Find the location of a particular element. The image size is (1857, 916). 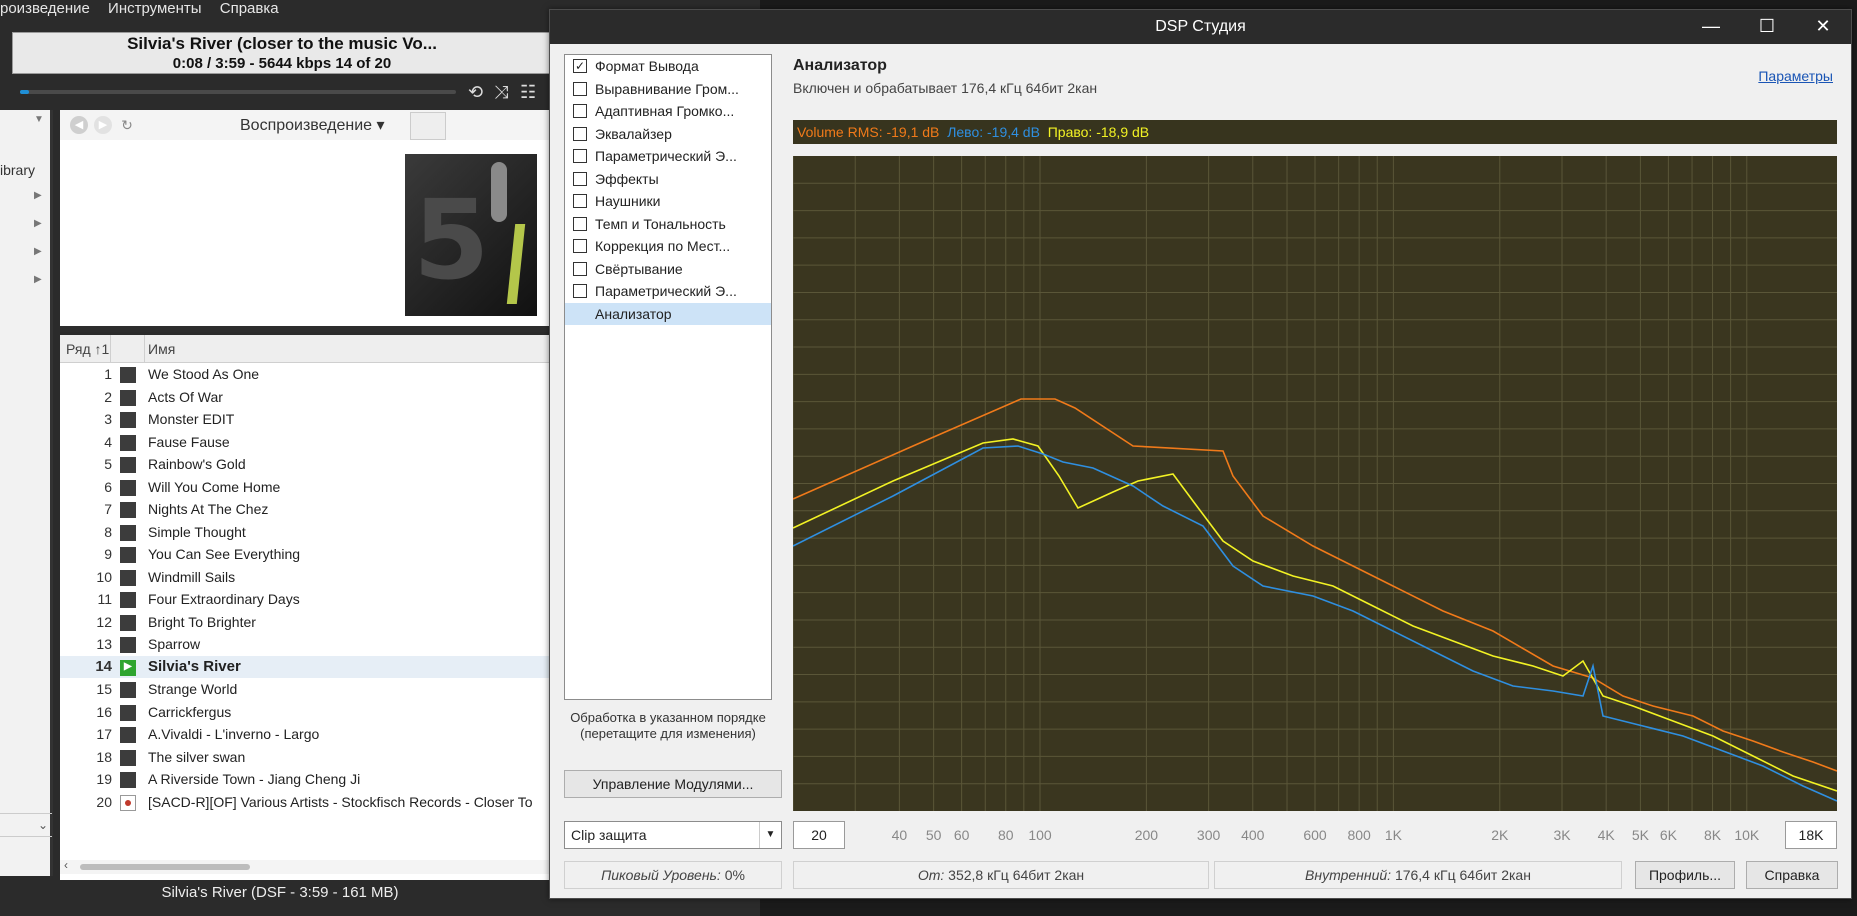

module-item: ✓ Формат Вывода is located at coordinates (668, 66).